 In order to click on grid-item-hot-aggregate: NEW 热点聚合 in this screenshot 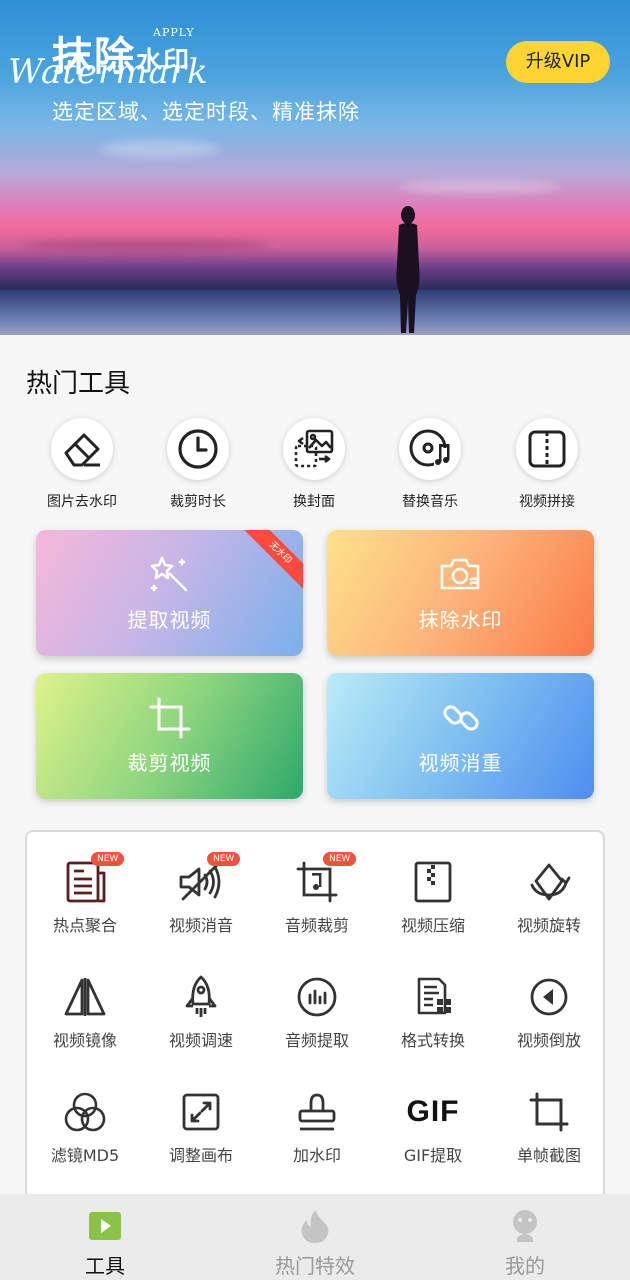, I will do `click(85, 894)`.